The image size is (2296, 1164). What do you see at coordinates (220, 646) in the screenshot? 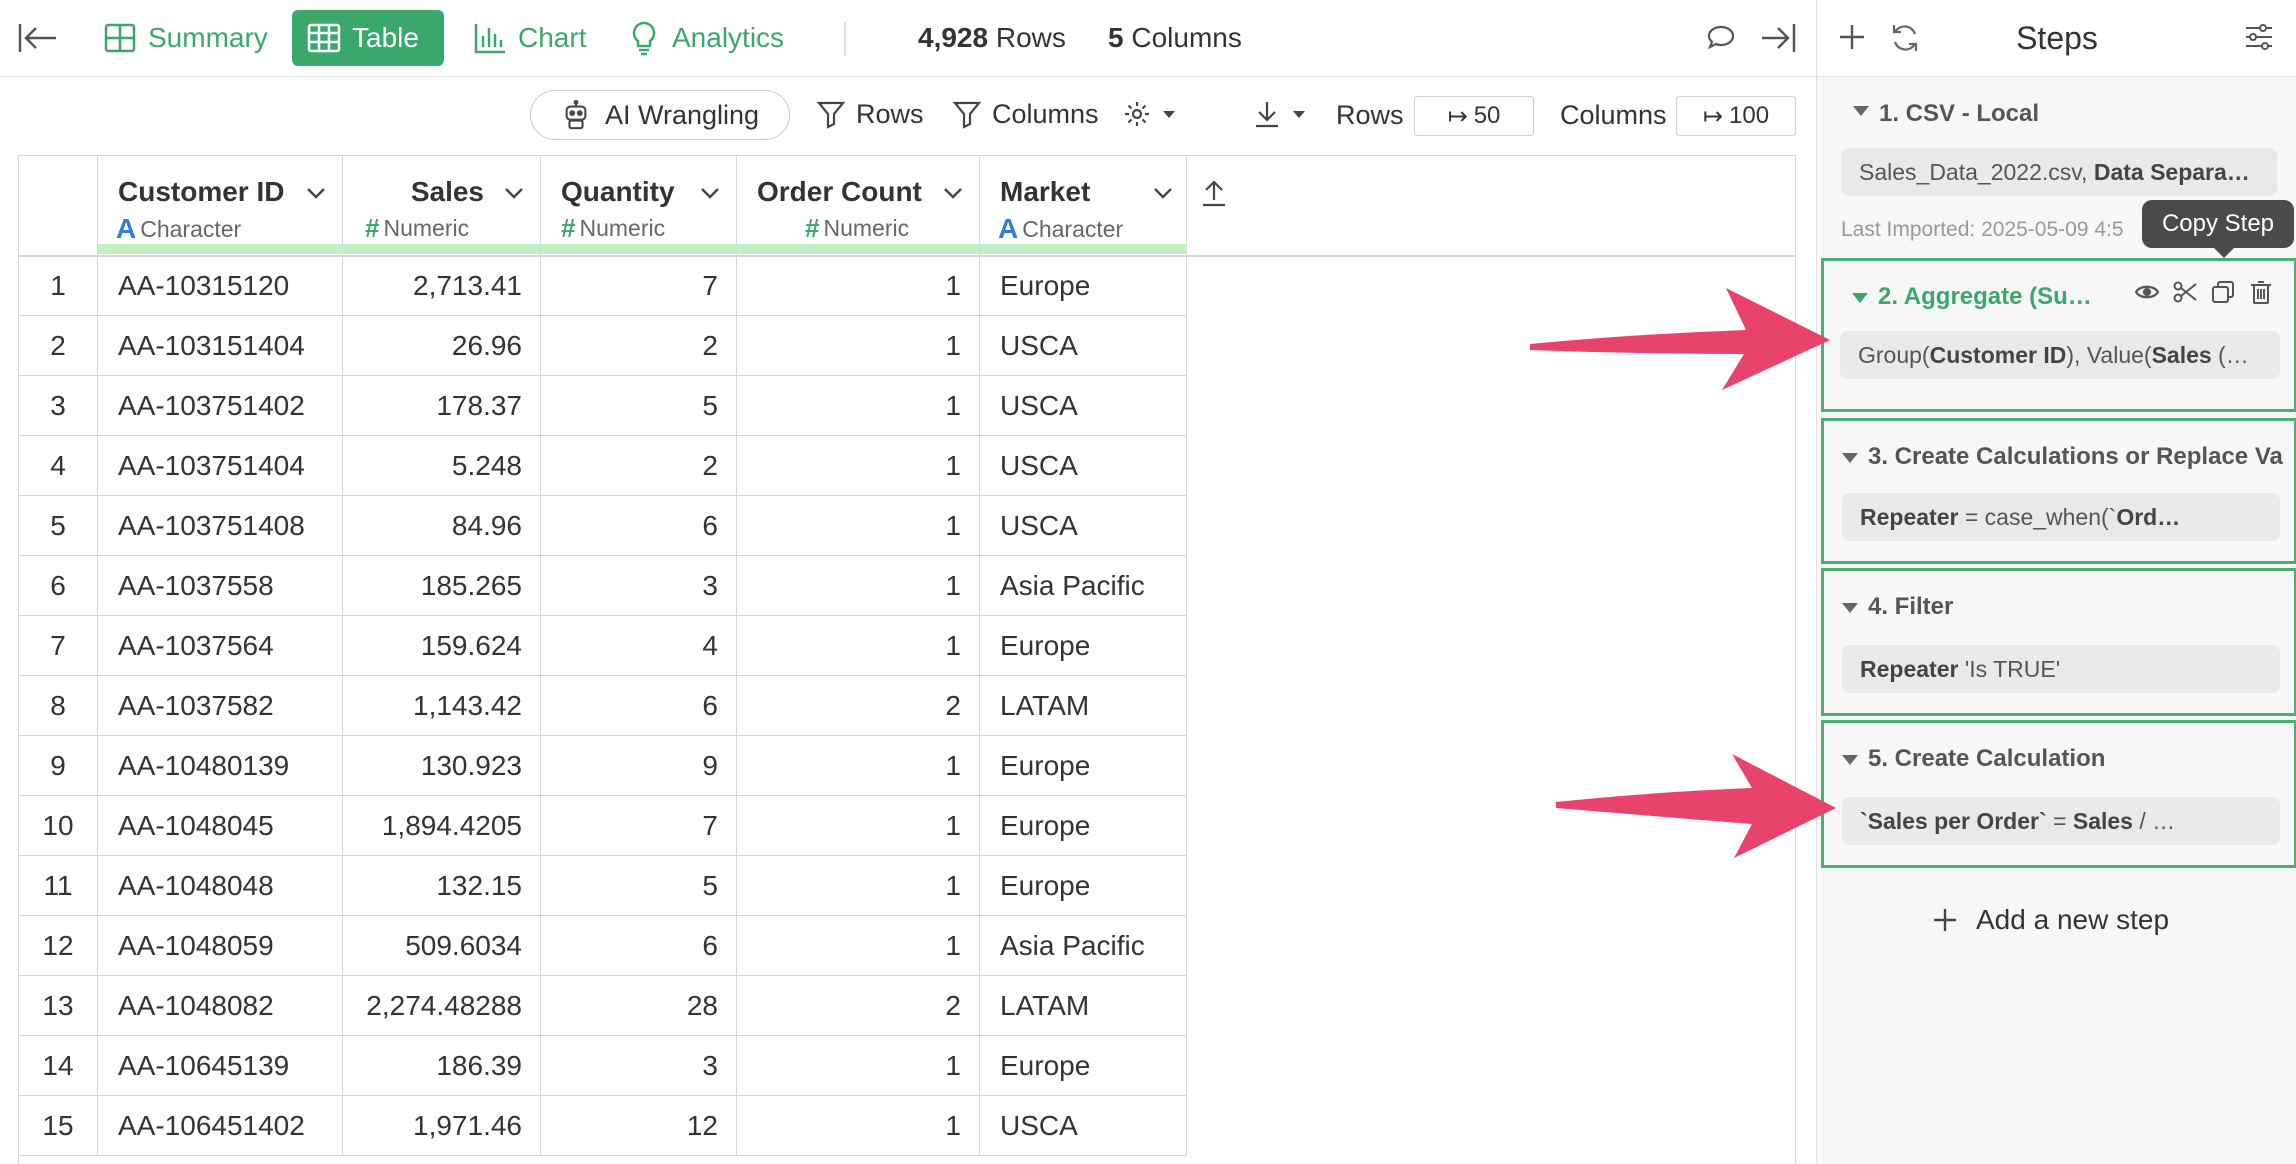
I see `cell-customer-id: AA-1037564` at bounding box center [220, 646].